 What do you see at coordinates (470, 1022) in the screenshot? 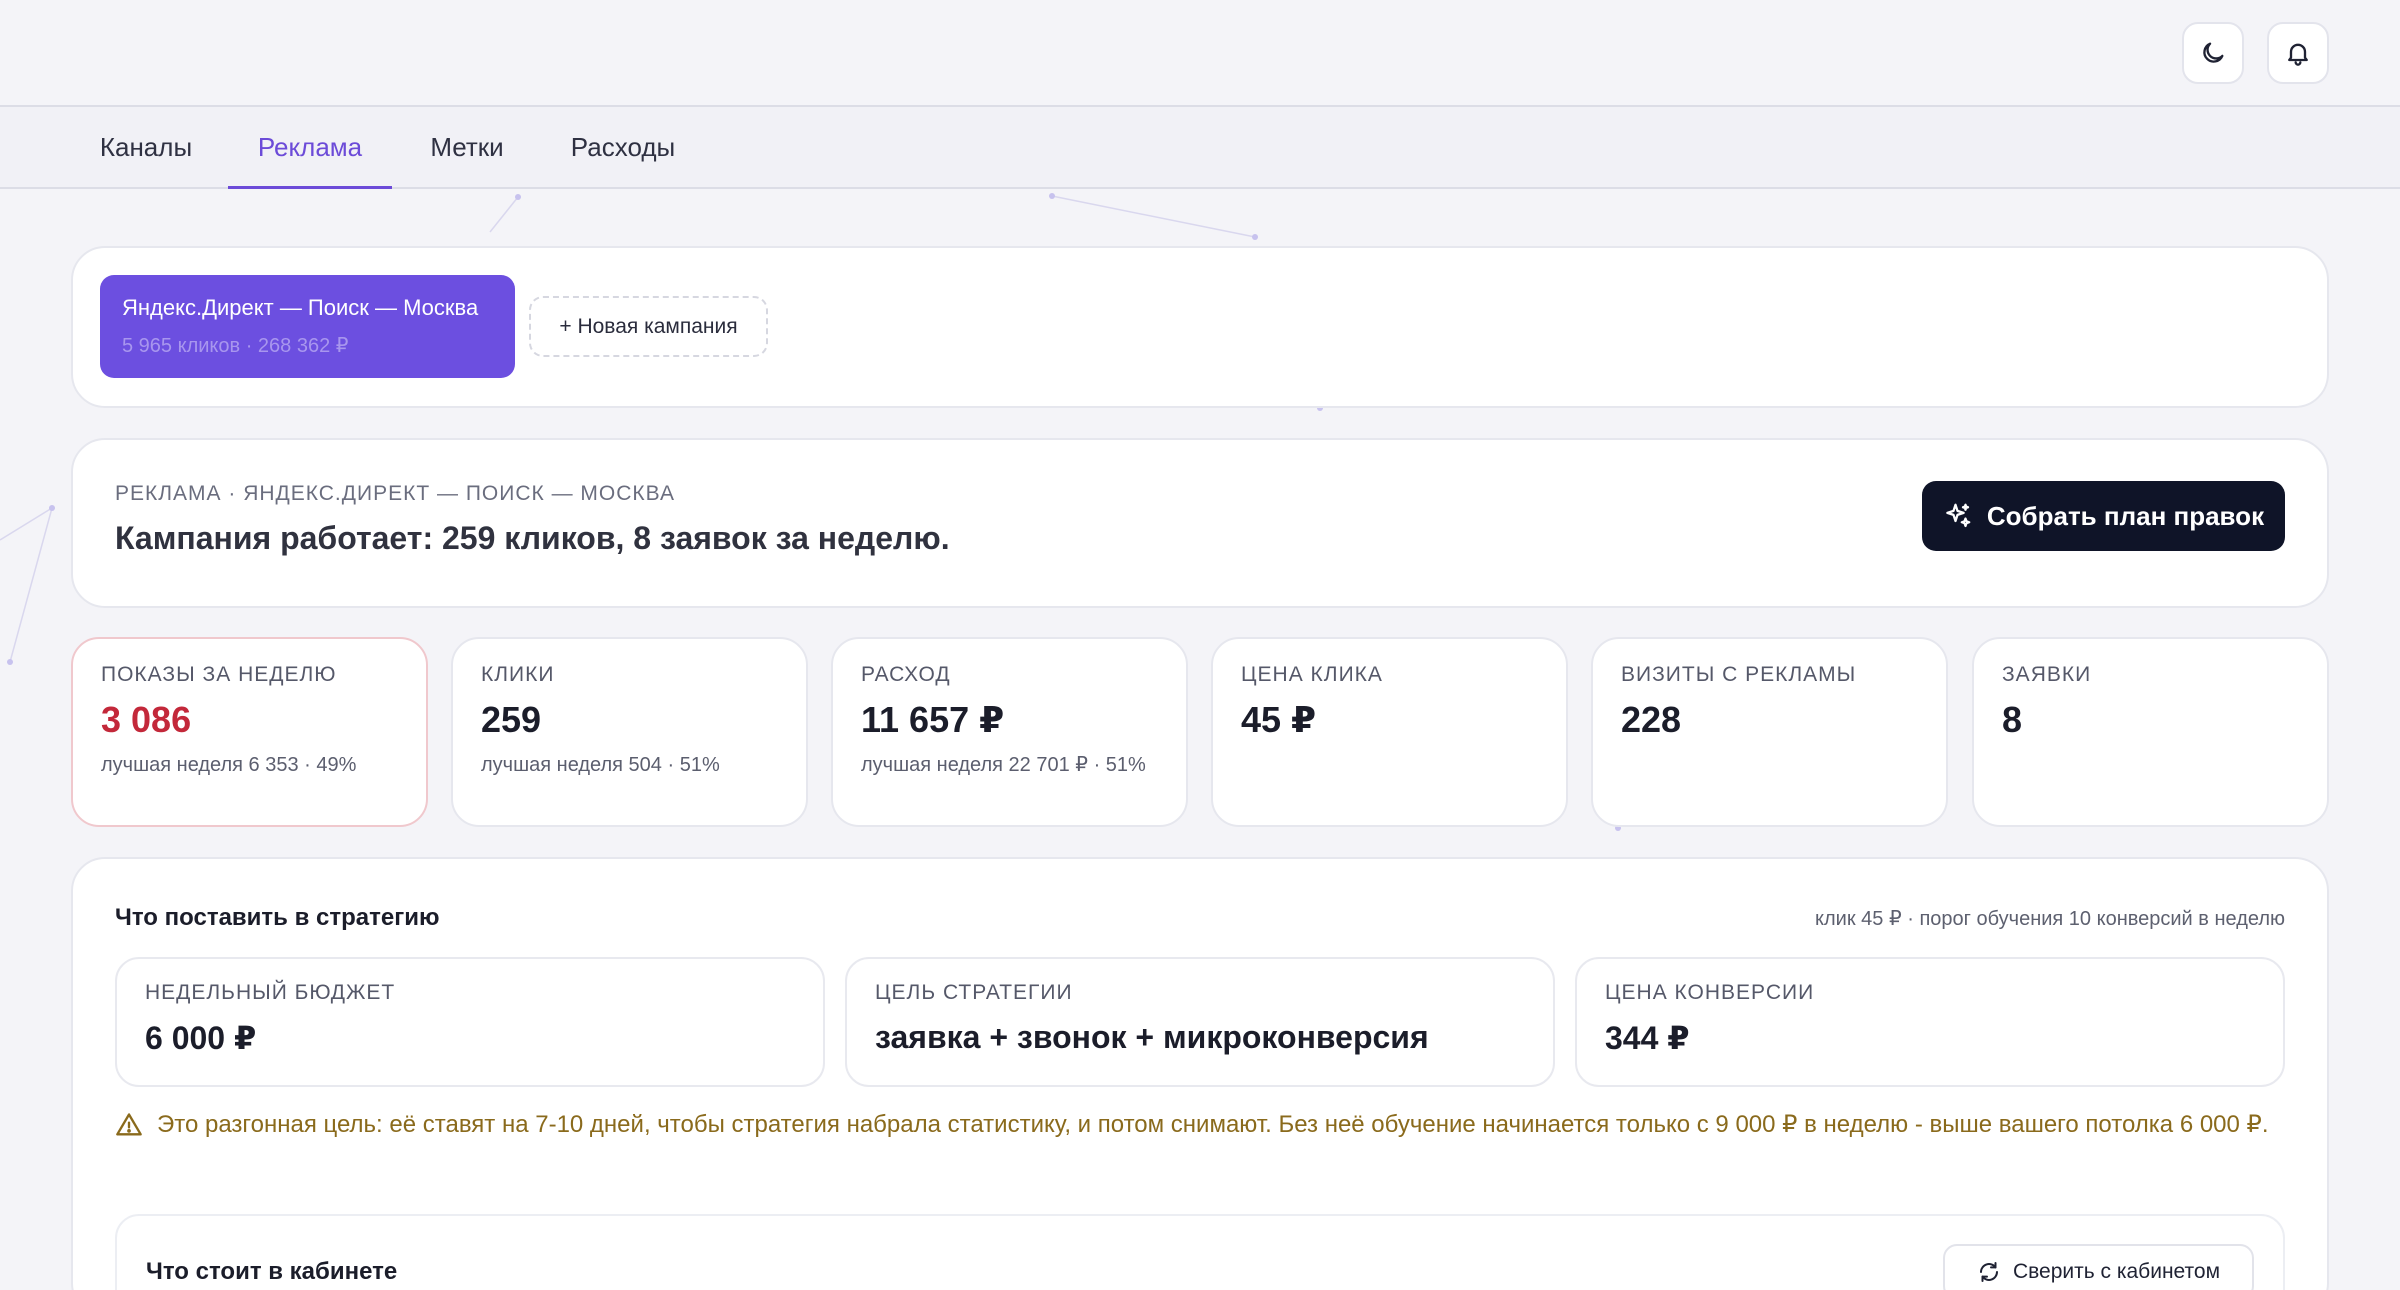
I see `strategy-budget-box: НЕДЕЛЬНЫЙ БЮДЖЕТ 6 000 ₽` at bounding box center [470, 1022].